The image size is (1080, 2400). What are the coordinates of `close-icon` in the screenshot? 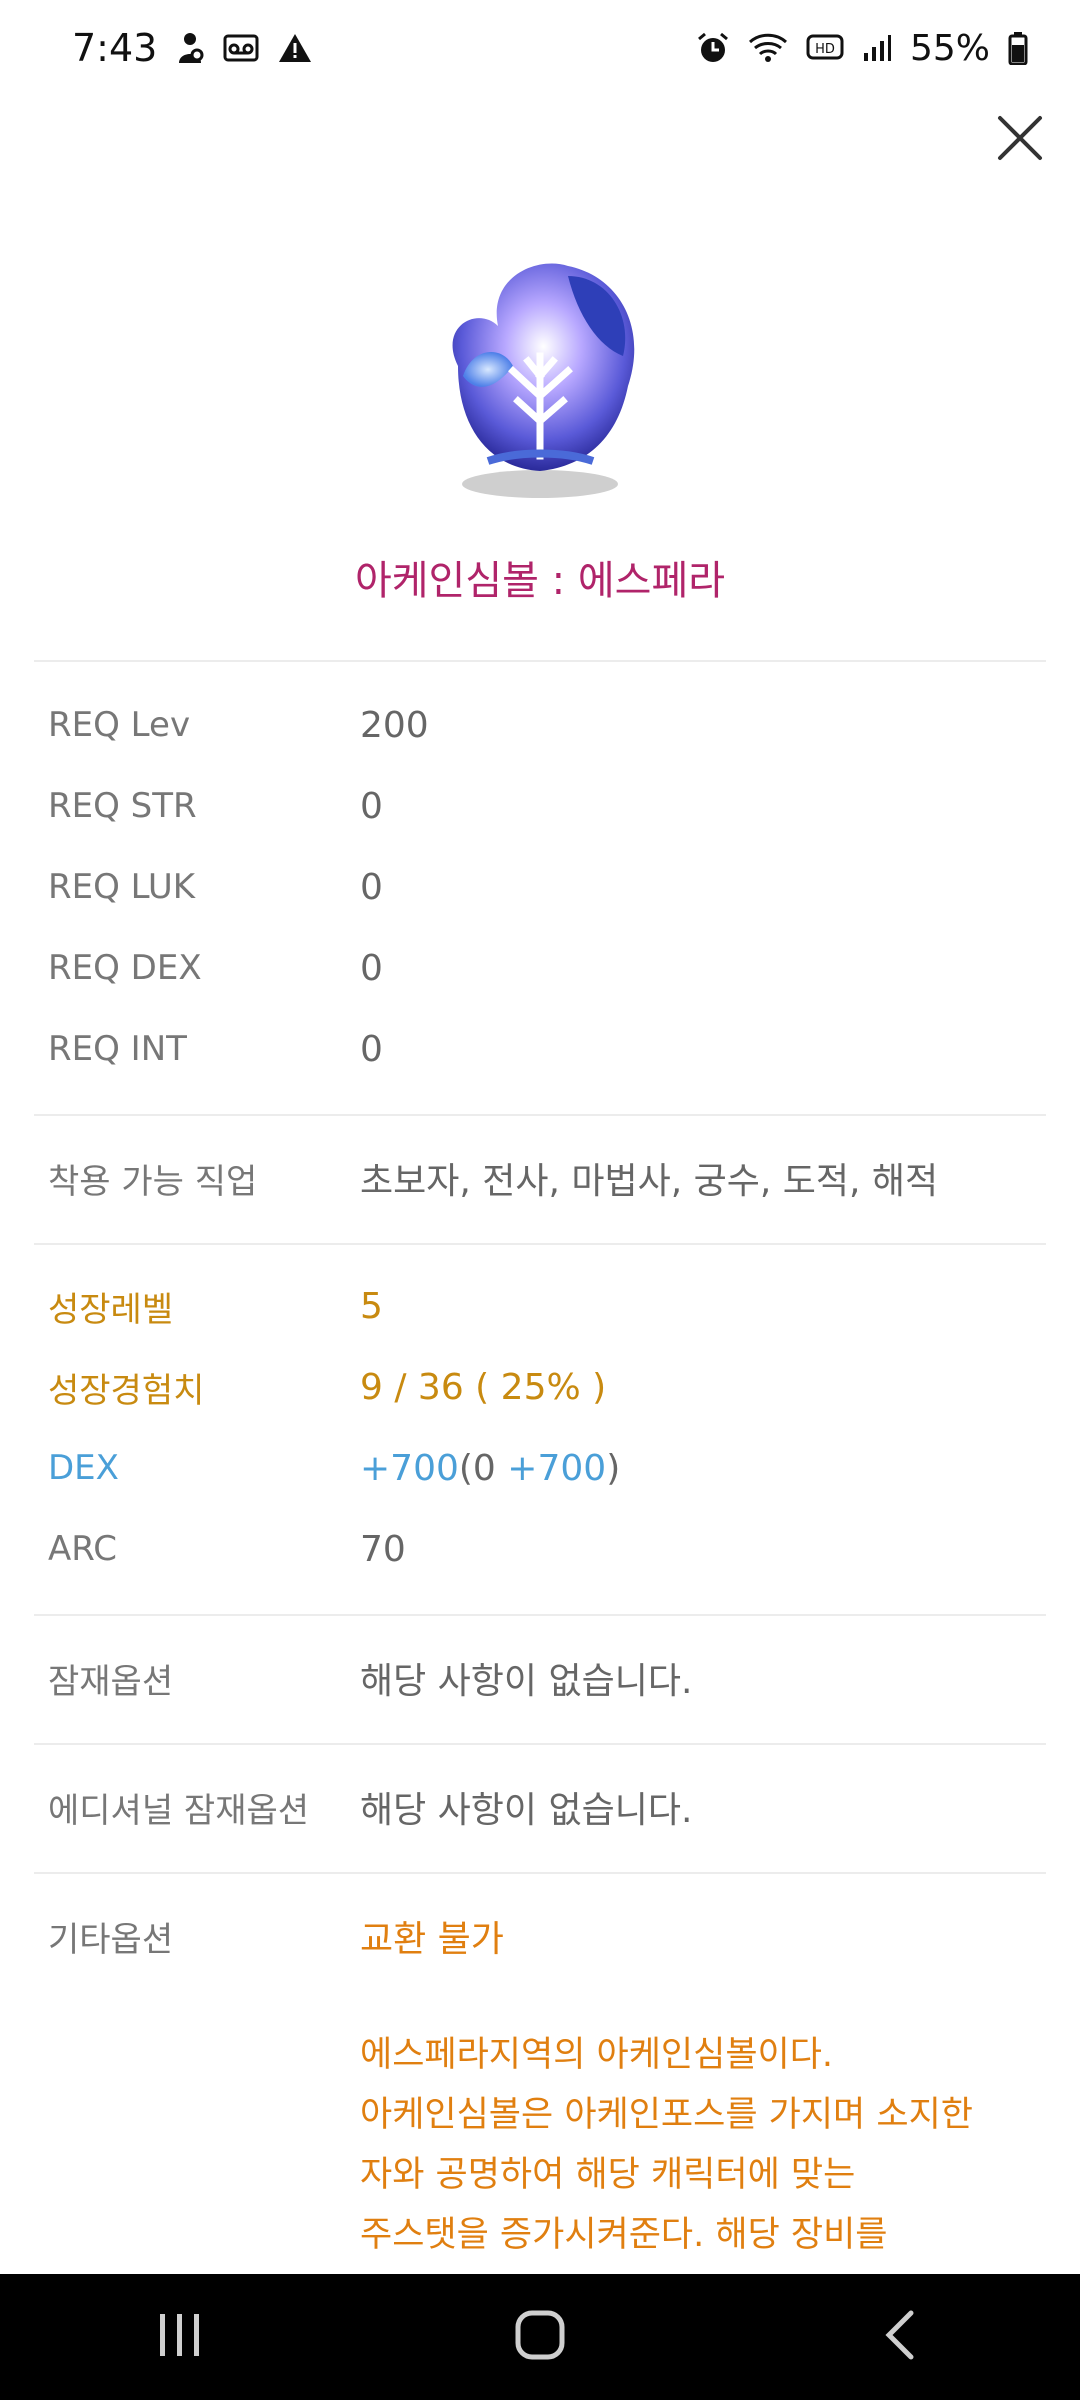 It's located at (1020, 140).